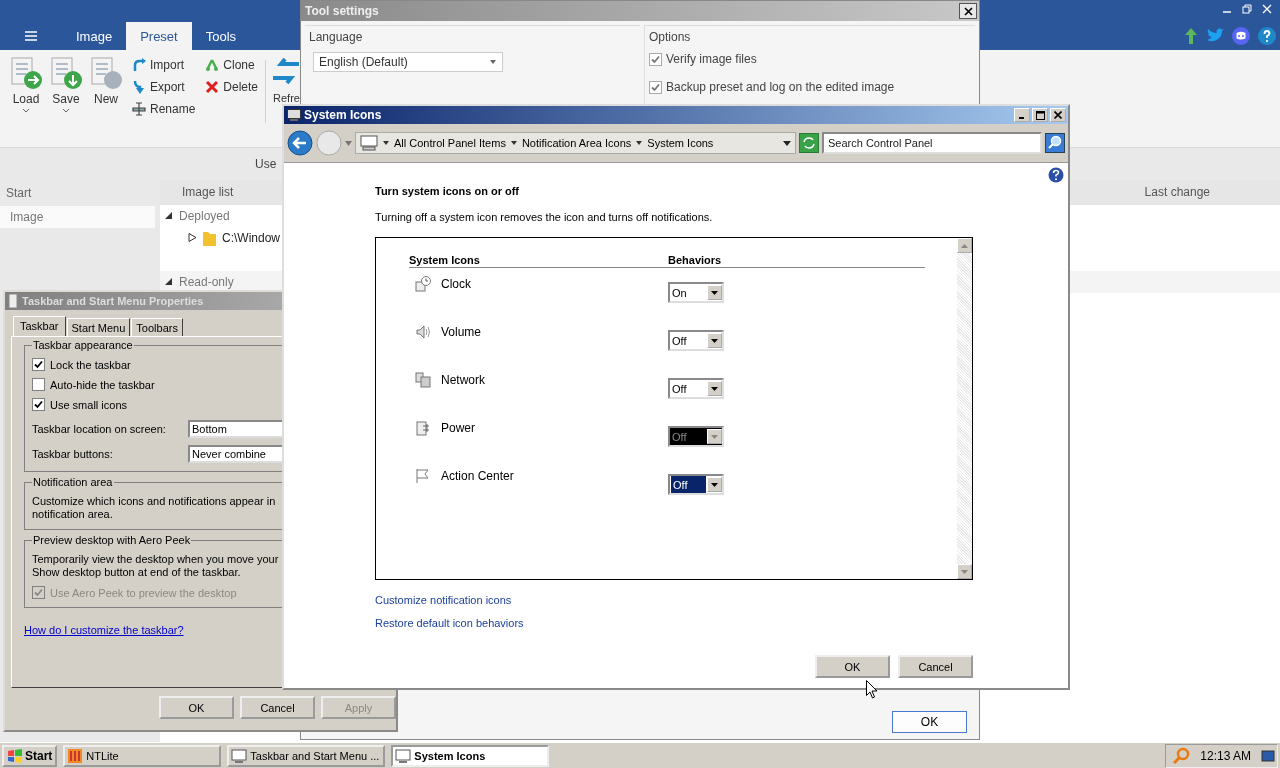 This screenshot has height=768, width=1280. I want to click on search-field: Search Control Panel, so click(932, 143).